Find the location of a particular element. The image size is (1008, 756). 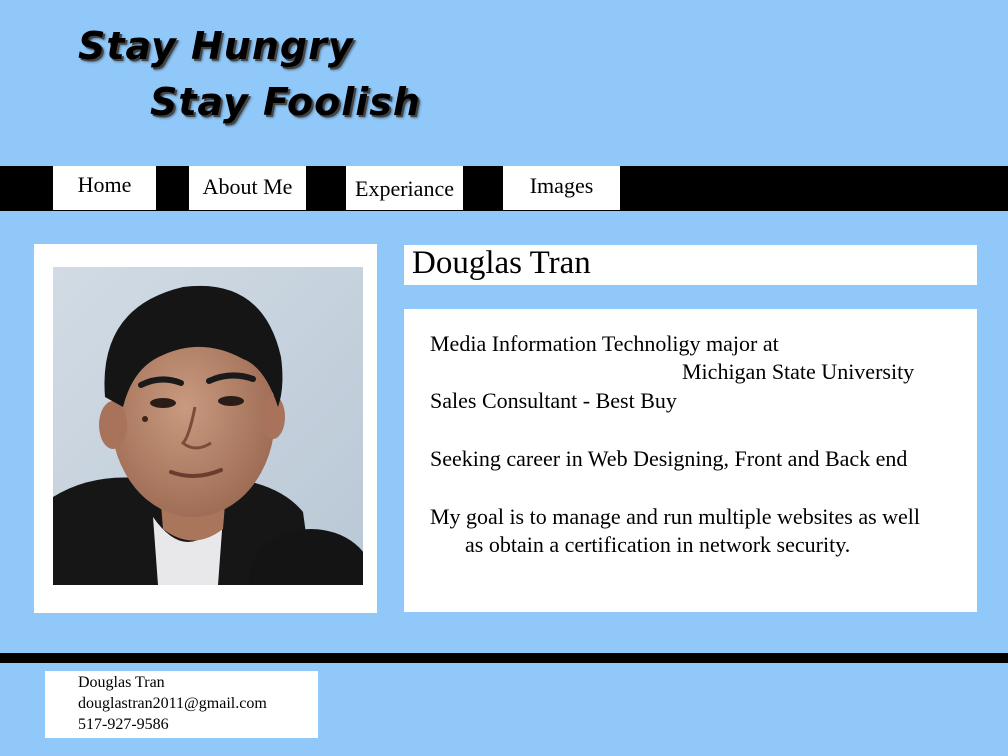

nav-experience-link: Experiance is located at coordinates (404, 188).